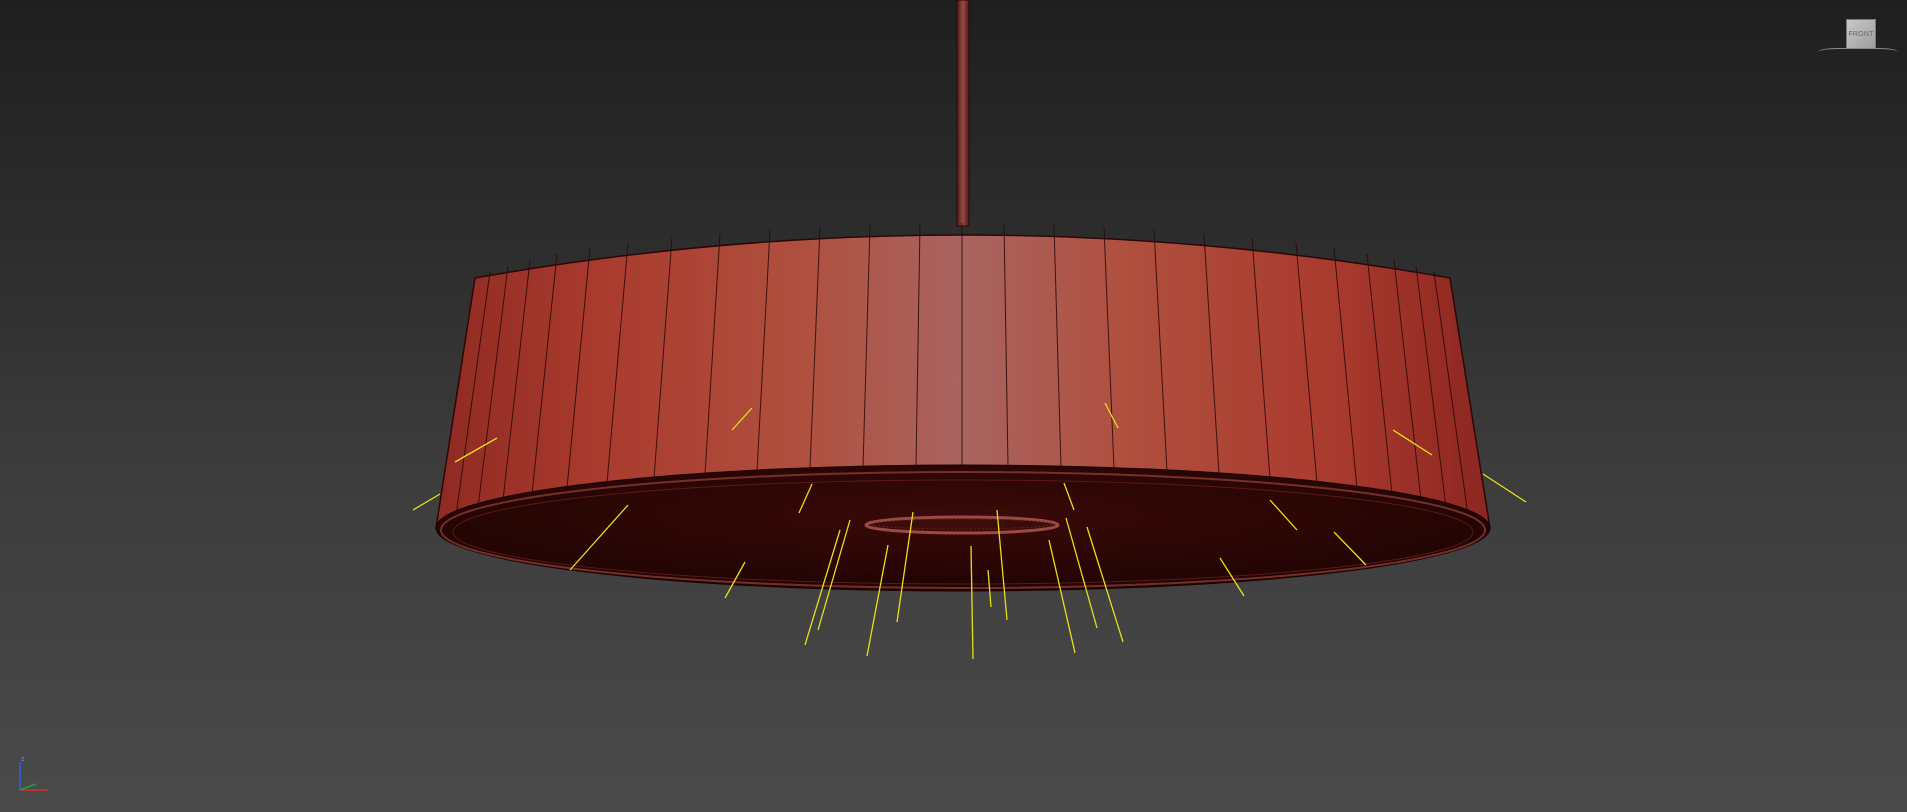 This screenshot has width=1907, height=812. Describe the element at coordinates (963, 113) in the screenshot. I see `hanging-rod` at that location.